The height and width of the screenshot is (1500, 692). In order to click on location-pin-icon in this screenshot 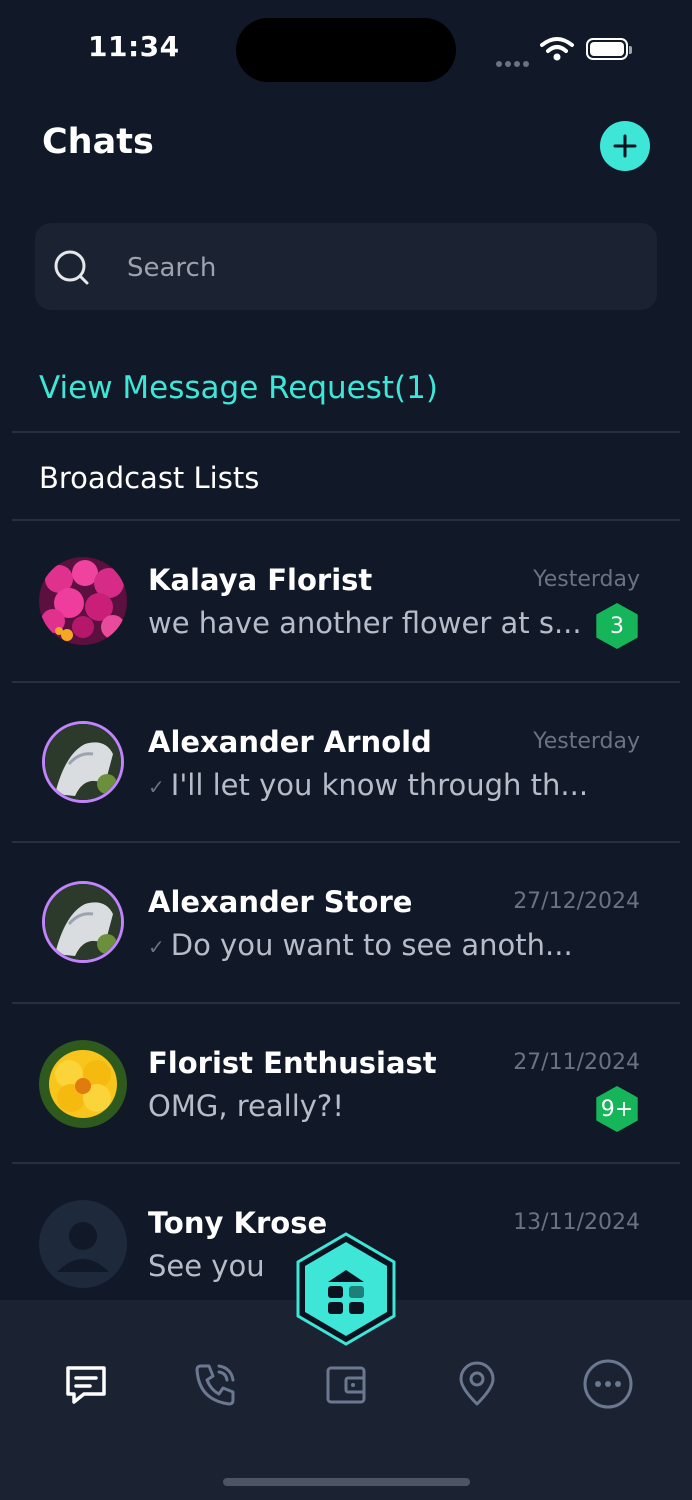, I will do `click(477, 1383)`.